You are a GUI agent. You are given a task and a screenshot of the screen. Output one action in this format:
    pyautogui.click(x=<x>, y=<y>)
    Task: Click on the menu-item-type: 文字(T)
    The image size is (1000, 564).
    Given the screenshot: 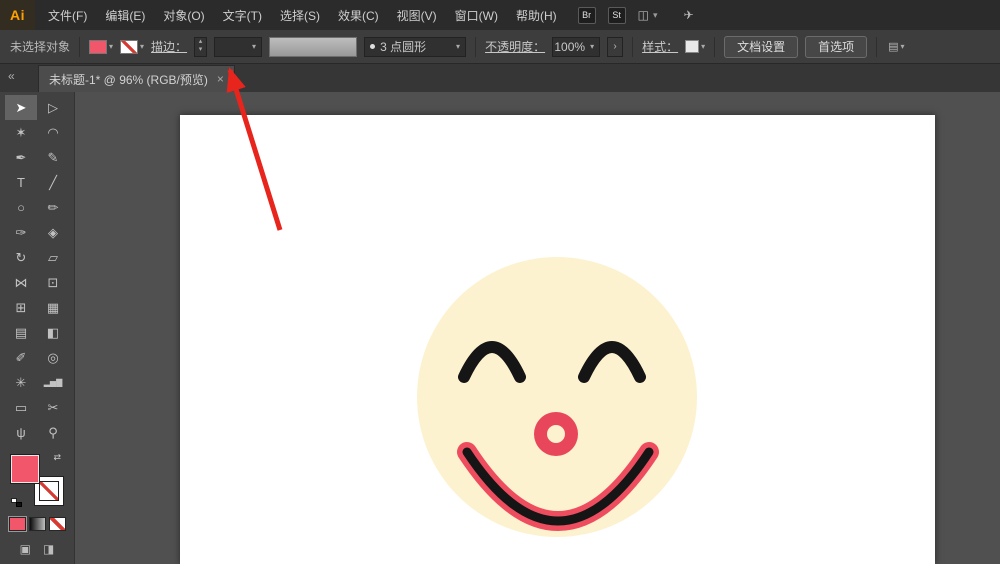 What is the action you would take?
    pyautogui.click(x=242, y=15)
    